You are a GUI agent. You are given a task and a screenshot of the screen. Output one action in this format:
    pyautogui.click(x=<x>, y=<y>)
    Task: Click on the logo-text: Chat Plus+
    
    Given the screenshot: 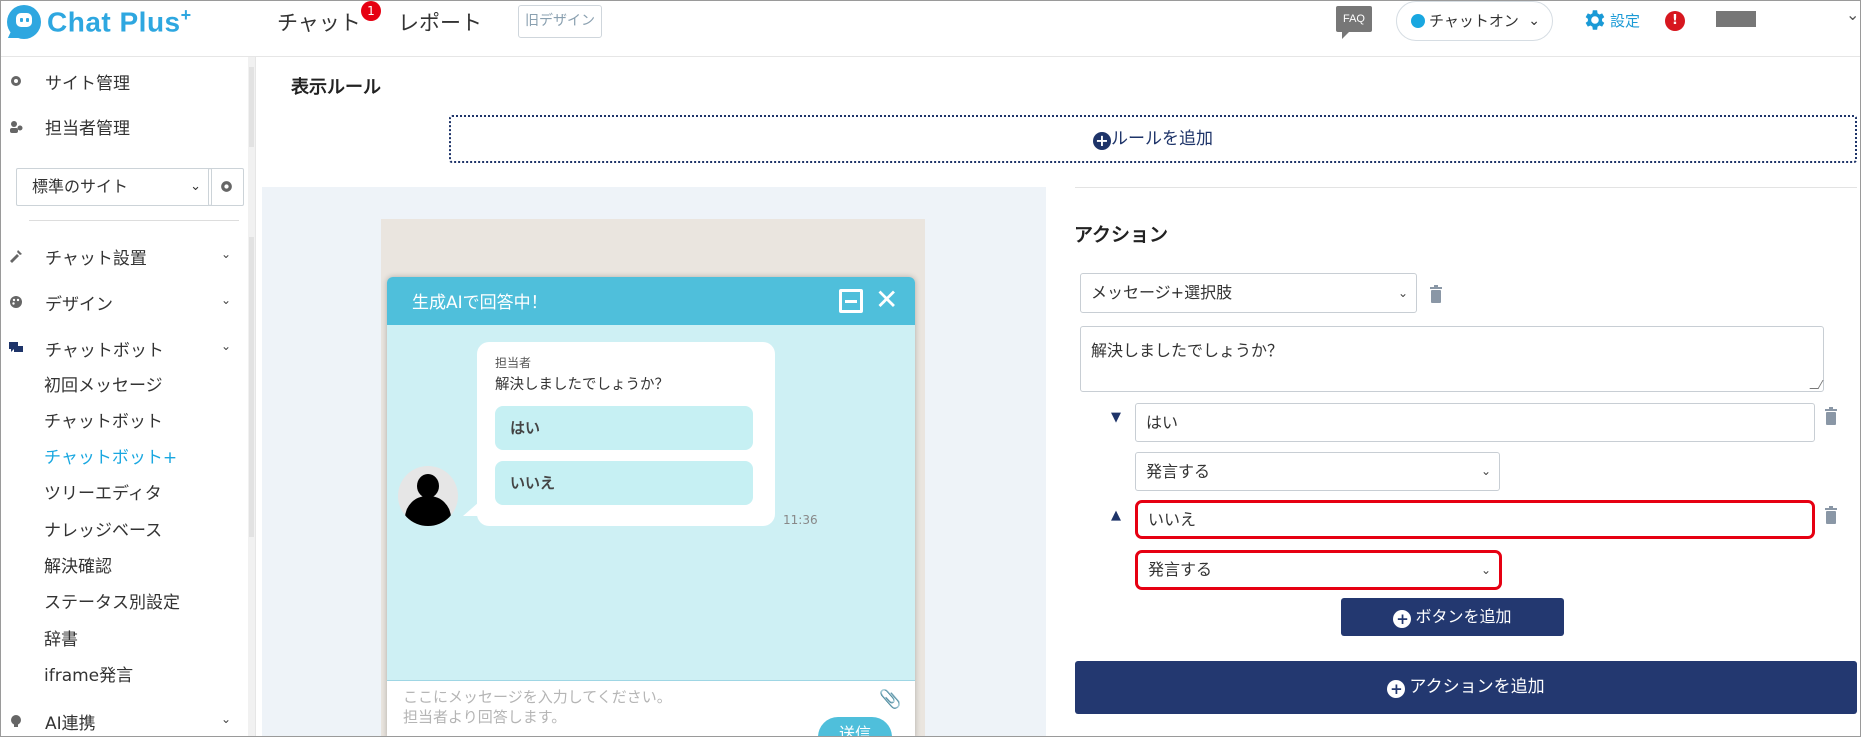 What is the action you would take?
    pyautogui.click(x=119, y=21)
    